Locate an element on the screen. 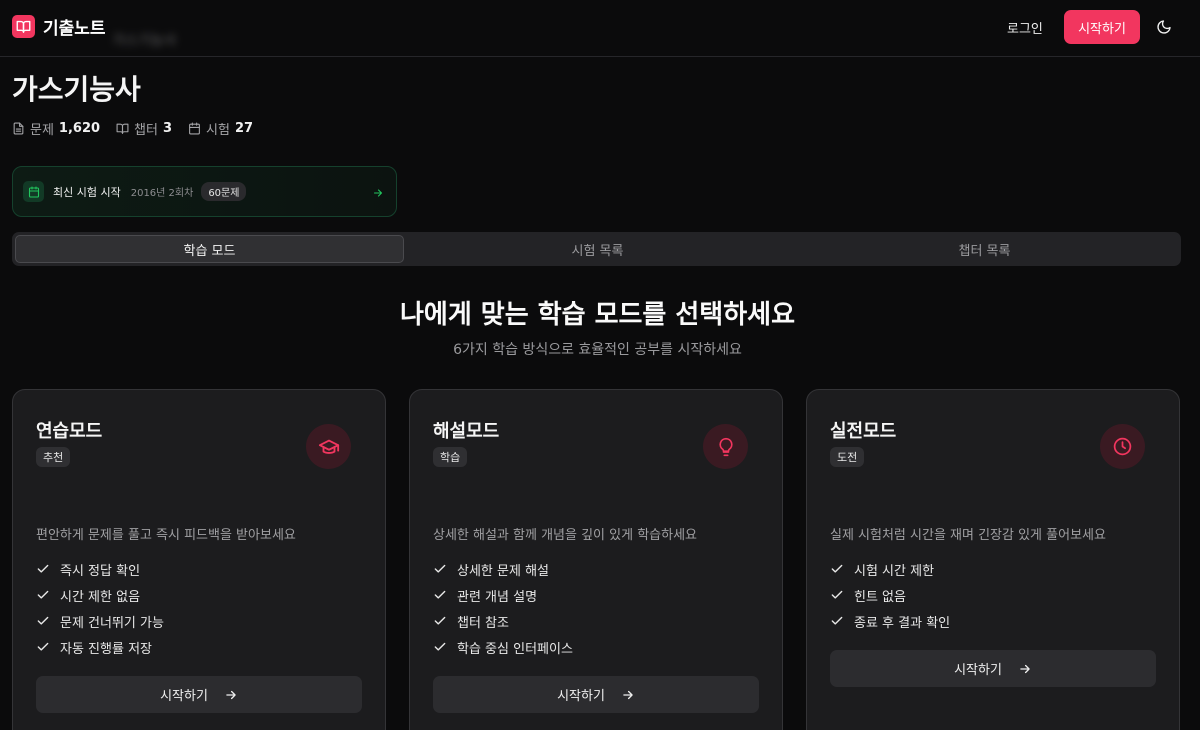 The width and height of the screenshot is (1200, 730). feature-text: 문제 건너뛰기 가능 is located at coordinates (112, 623).